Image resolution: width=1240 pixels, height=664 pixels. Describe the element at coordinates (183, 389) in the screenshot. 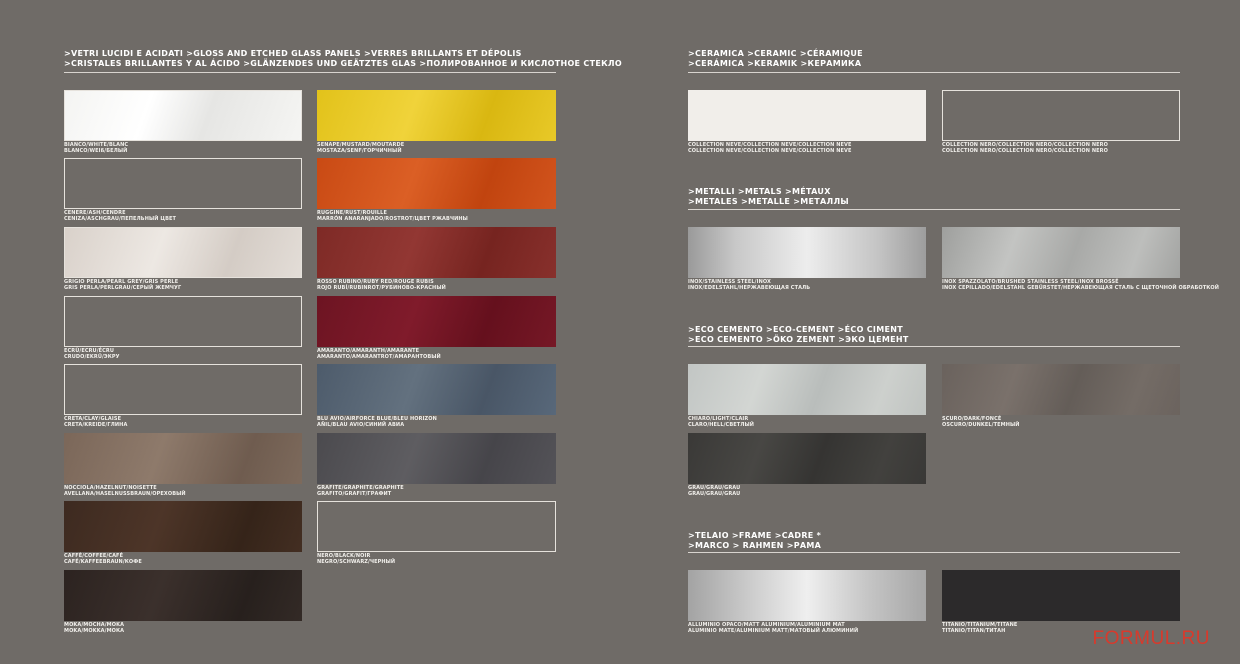

I see `swatch-creta` at that location.